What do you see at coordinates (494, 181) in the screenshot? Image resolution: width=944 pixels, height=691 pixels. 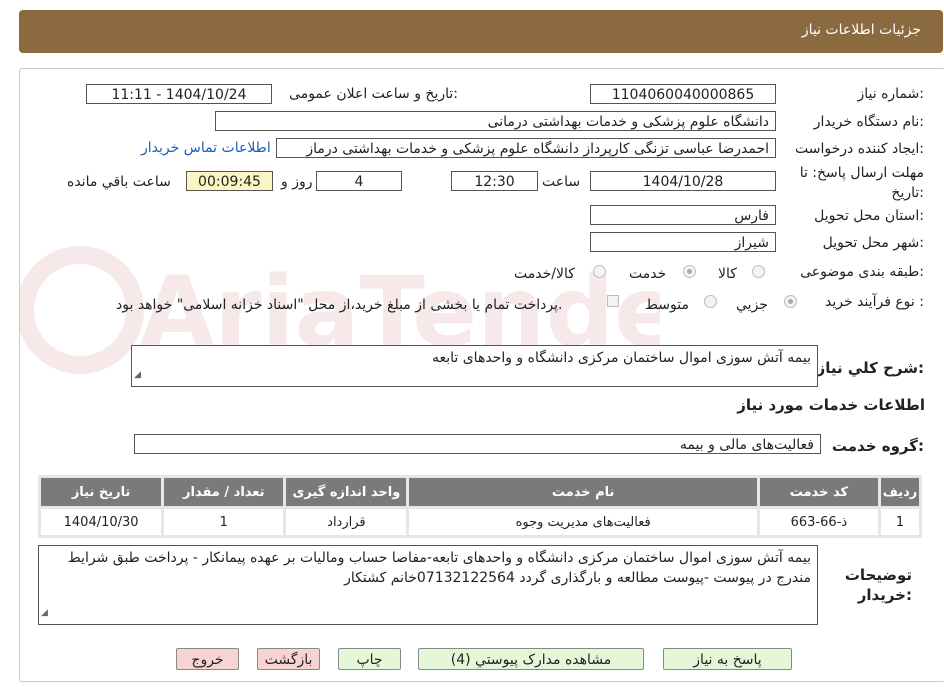 I see `deadline-time-field: 12:30` at bounding box center [494, 181].